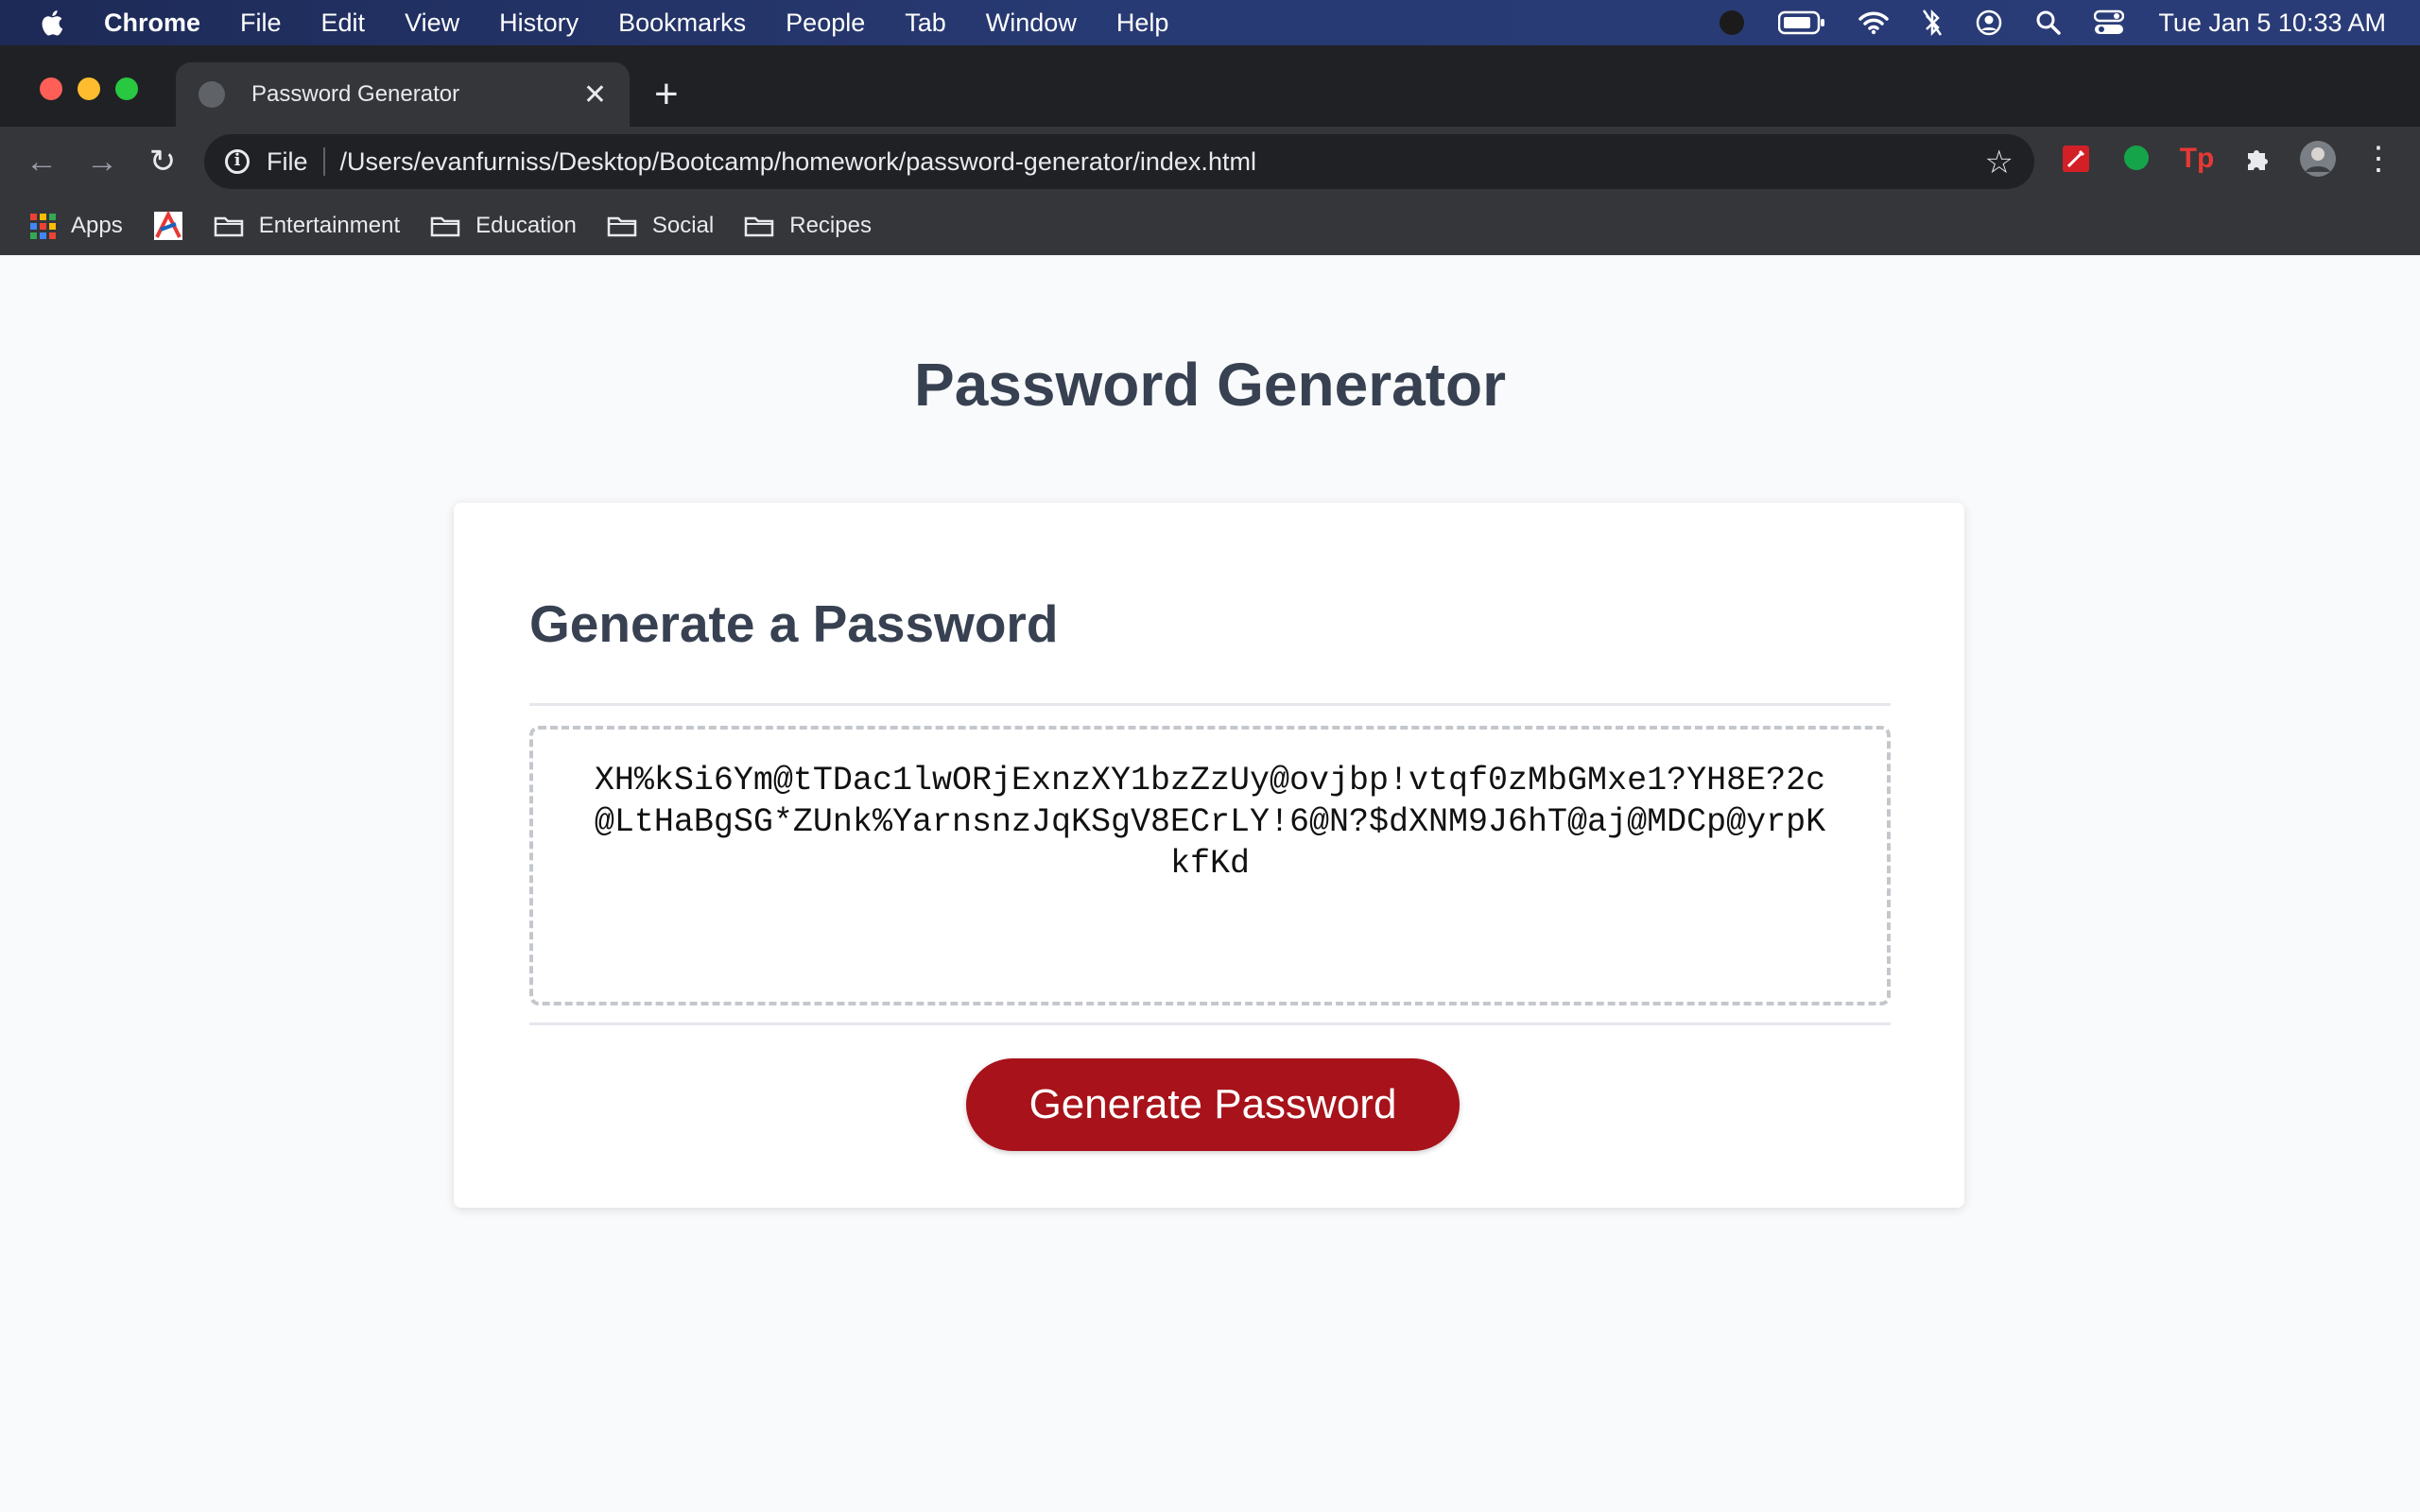 The height and width of the screenshot is (1512, 2420). I want to click on bookmark-folder-entertainment: Entertainment, so click(307, 226).